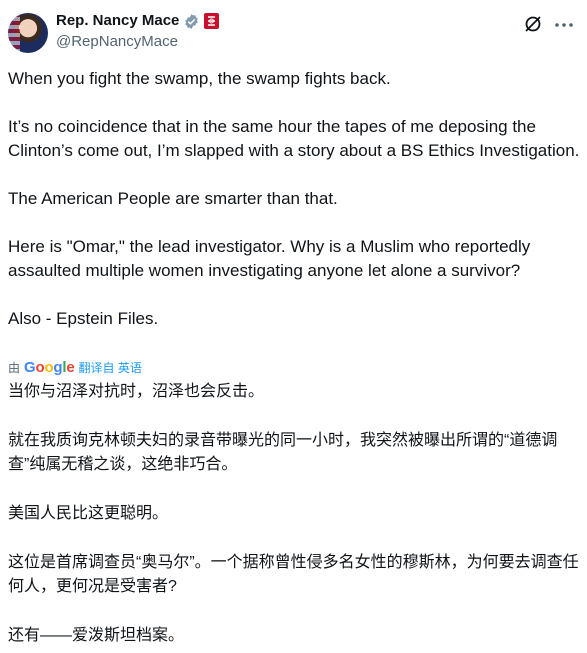 This screenshot has width=587, height=653. Describe the element at coordinates (117, 42) in the screenshot. I see `author-handle: @RepNancyMace` at that location.